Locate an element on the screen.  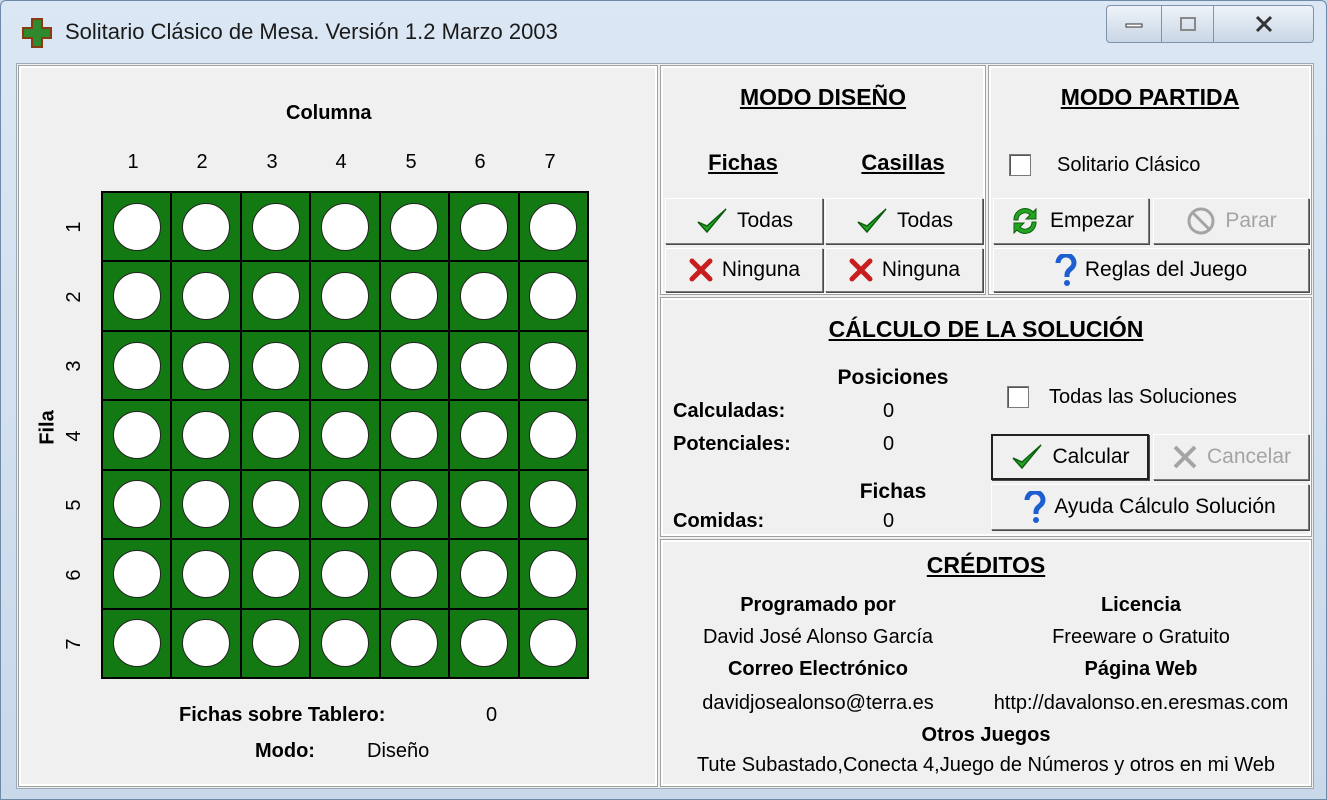
solitario-clasico-label: Solitario Clásico is located at coordinates (1128, 165).